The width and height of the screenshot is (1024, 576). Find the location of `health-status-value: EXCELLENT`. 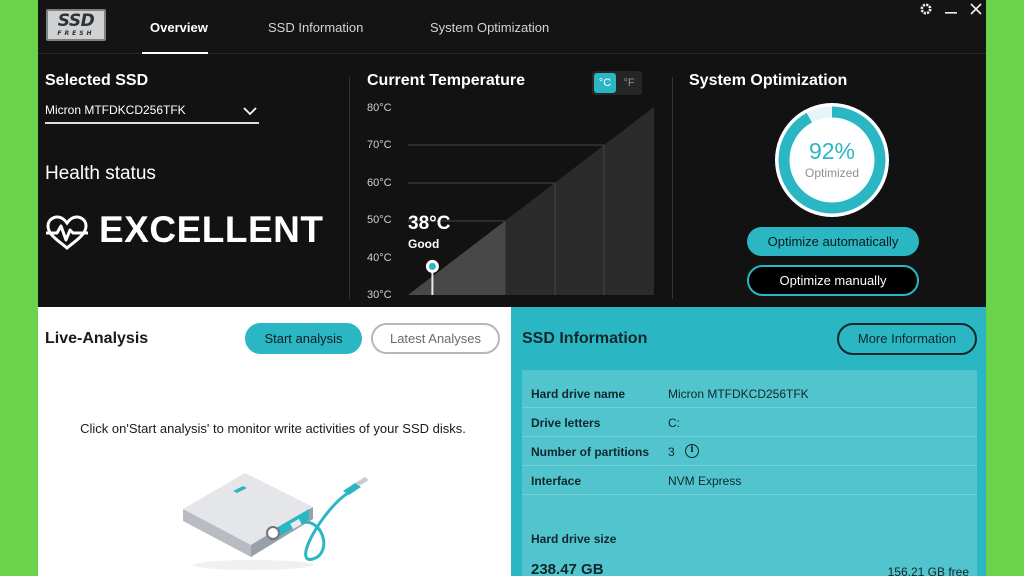

health-status-value: EXCELLENT is located at coordinates (211, 229).